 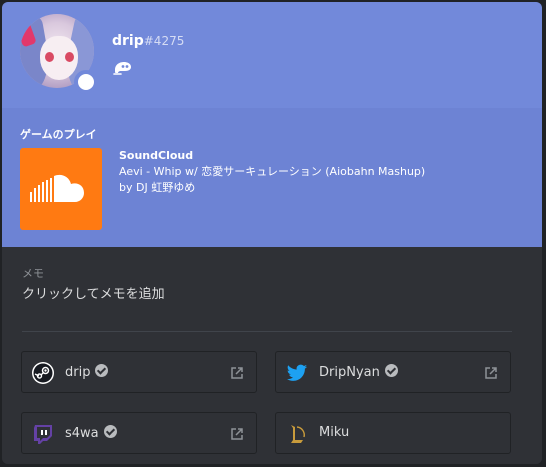 What do you see at coordinates (43, 373) in the screenshot?
I see `steam-icon` at bounding box center [43, 373].